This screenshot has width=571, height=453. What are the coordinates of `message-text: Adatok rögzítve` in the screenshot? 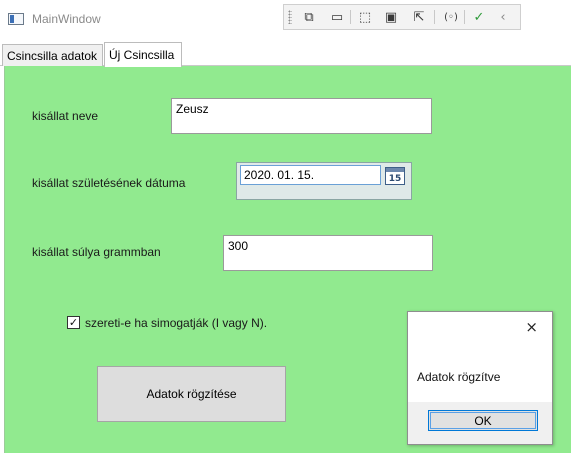 It's located at (459, 377).